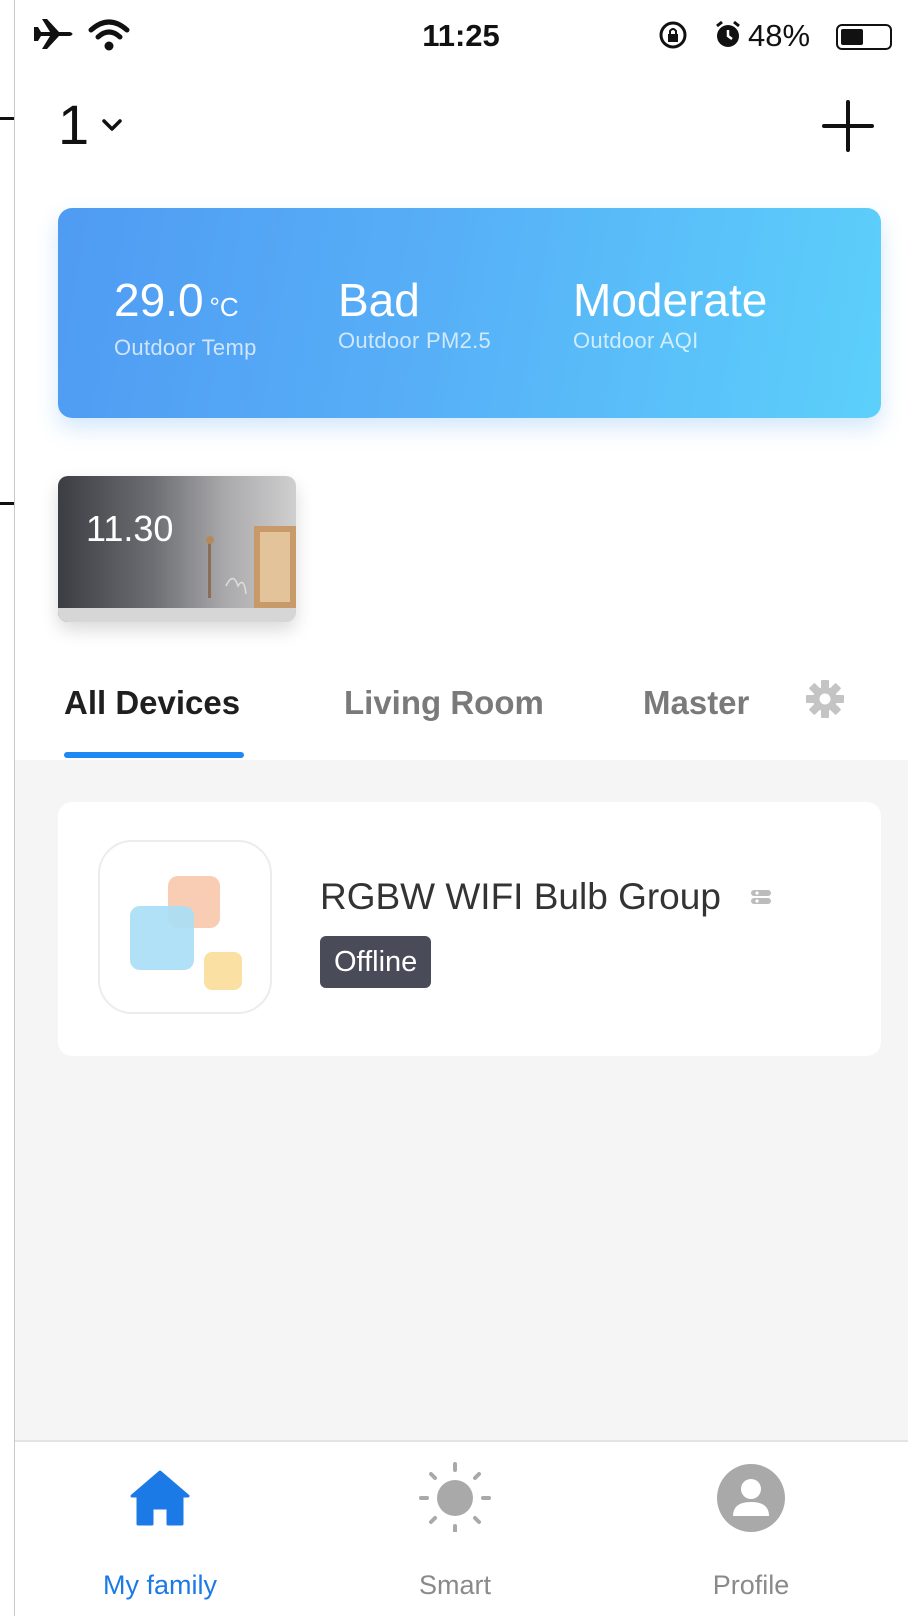 Image resolution: width=908 pixels, height=1618 pixels. I want to click on pm-label: Outdoor PM2.5, so click(415, 340).